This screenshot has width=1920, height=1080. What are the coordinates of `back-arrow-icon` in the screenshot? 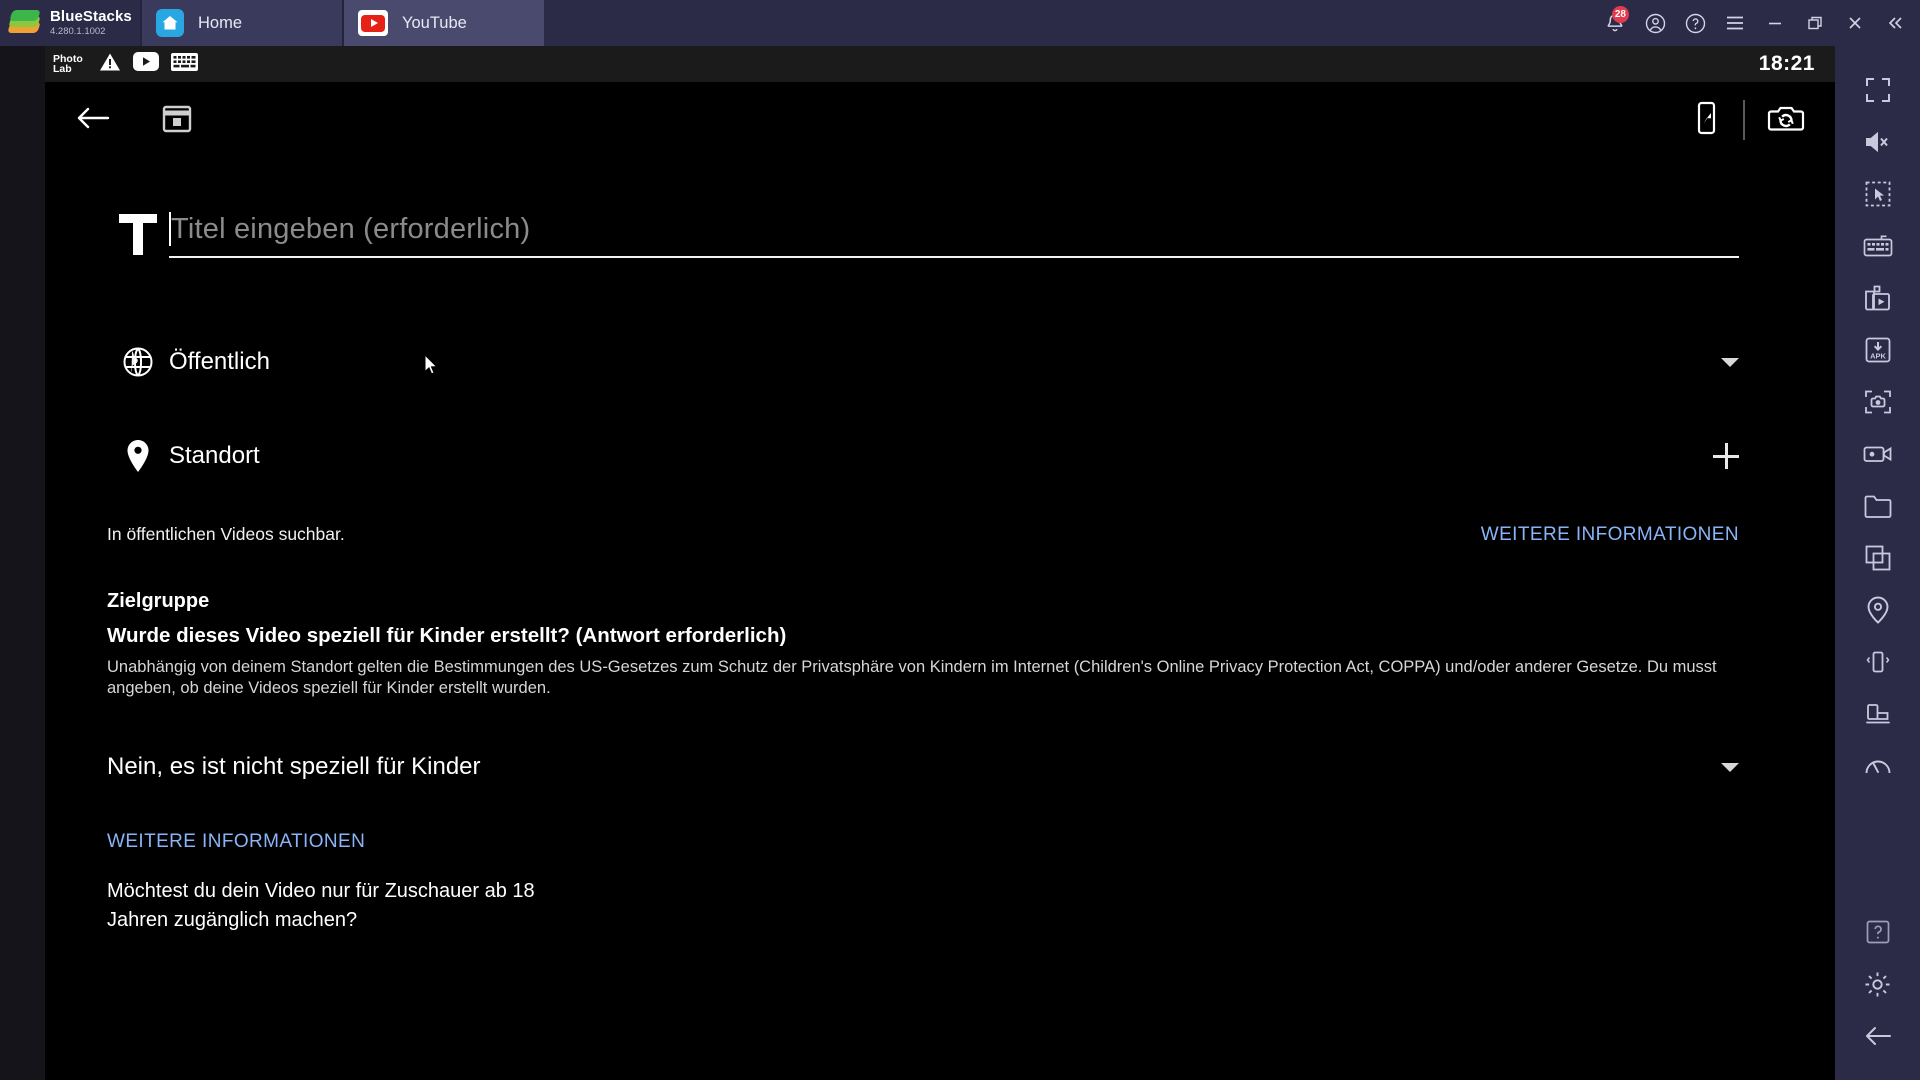 It's located at (93, 120).